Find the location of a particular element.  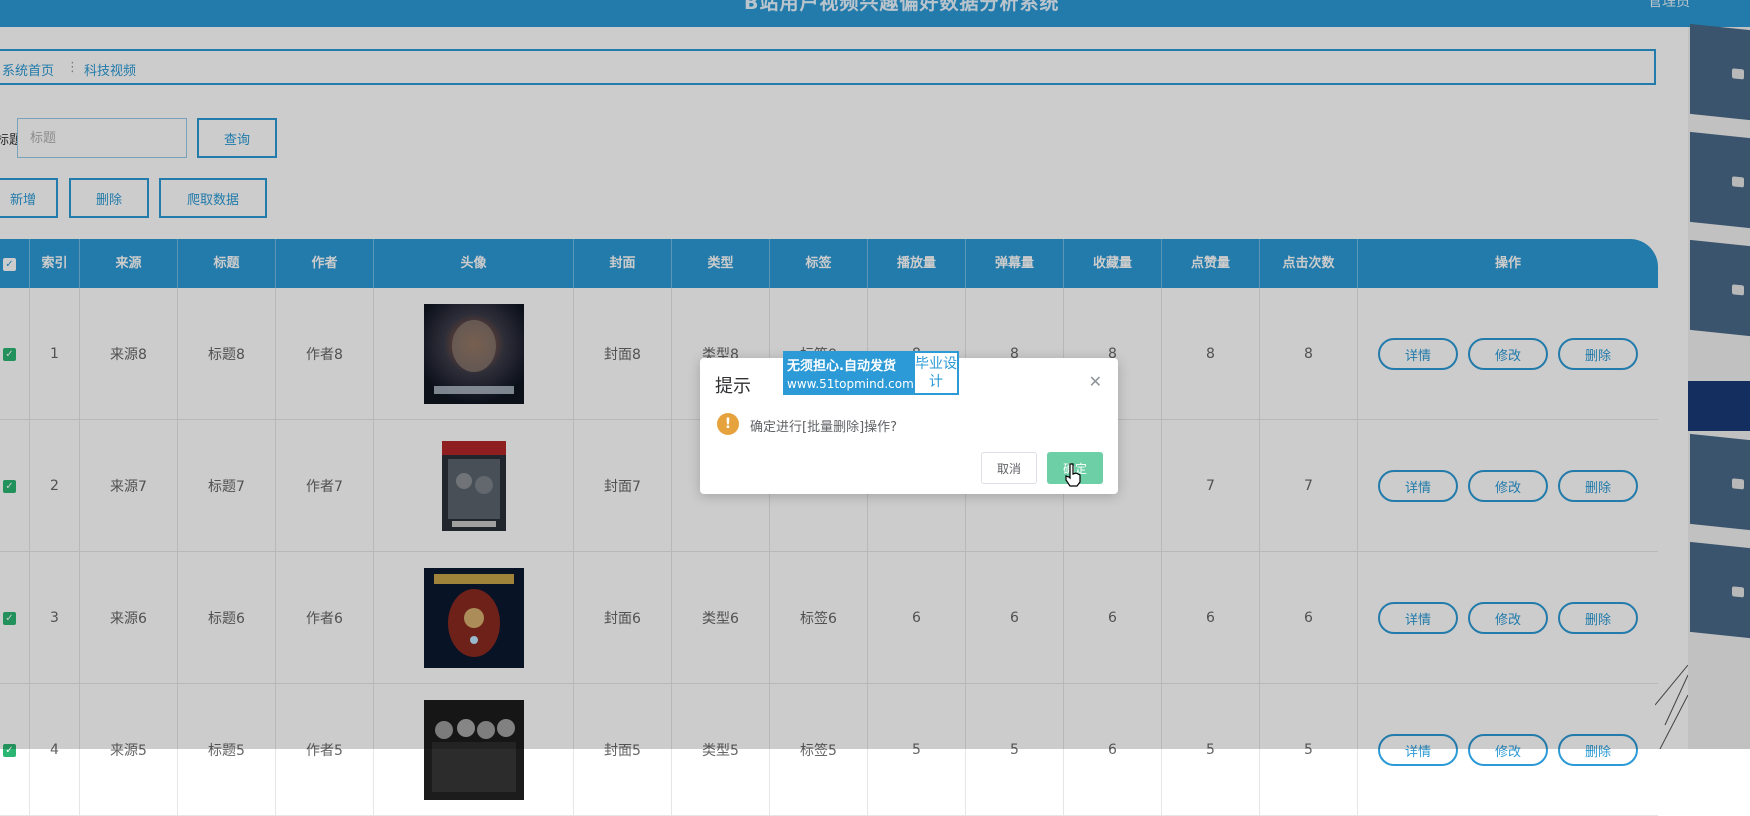

dialog-message: 确定进行[批量删除]操作? is located at coordinates (824, 427).